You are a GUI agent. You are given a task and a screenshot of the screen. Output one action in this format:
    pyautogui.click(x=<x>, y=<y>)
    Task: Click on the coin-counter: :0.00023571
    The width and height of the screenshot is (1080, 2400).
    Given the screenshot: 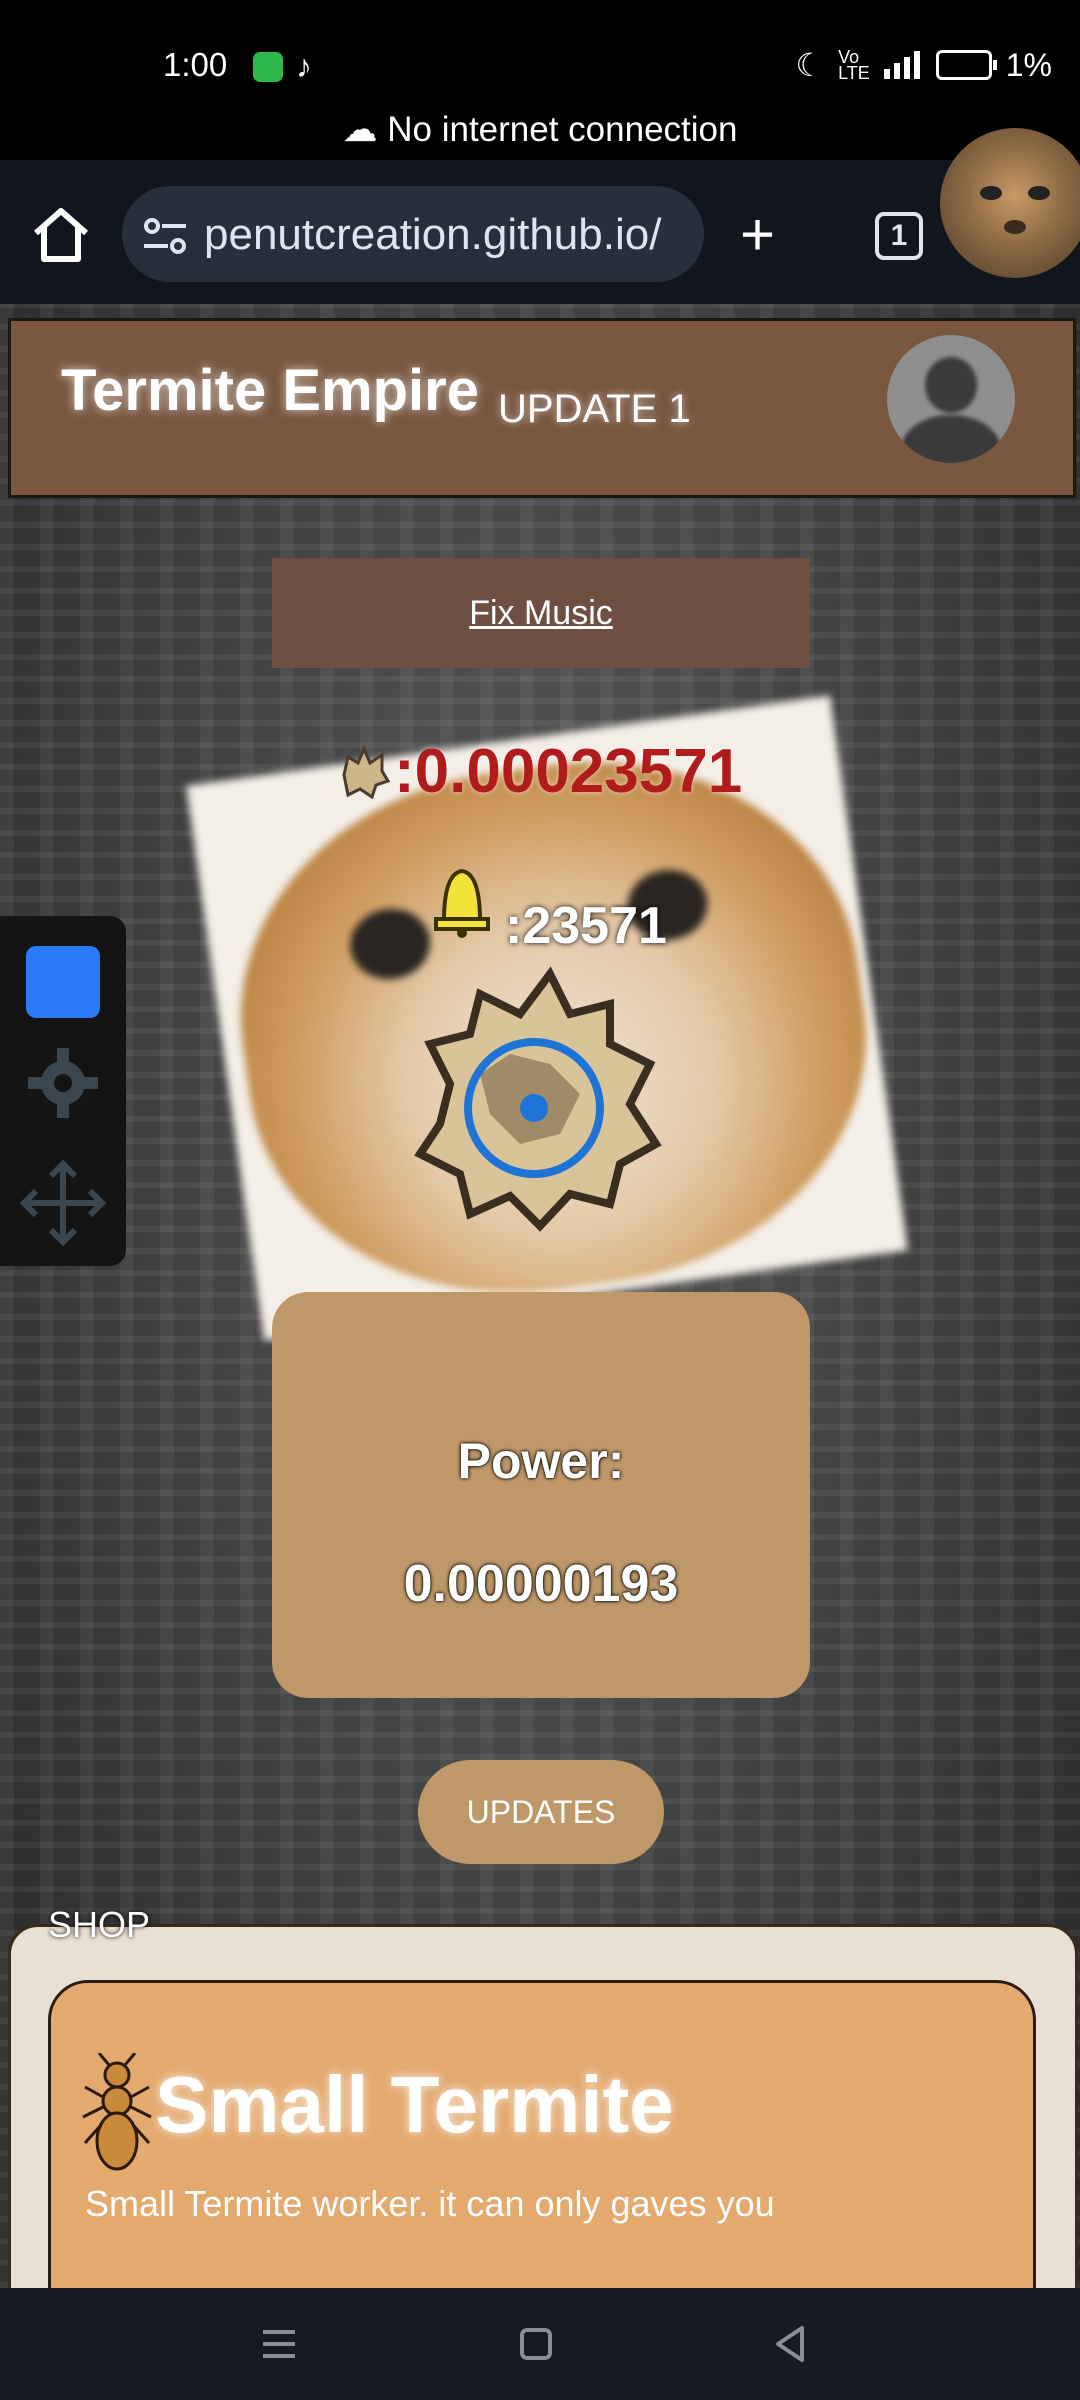 What is the action you would take?
    pyautogui.click(x=540, y=771)
    